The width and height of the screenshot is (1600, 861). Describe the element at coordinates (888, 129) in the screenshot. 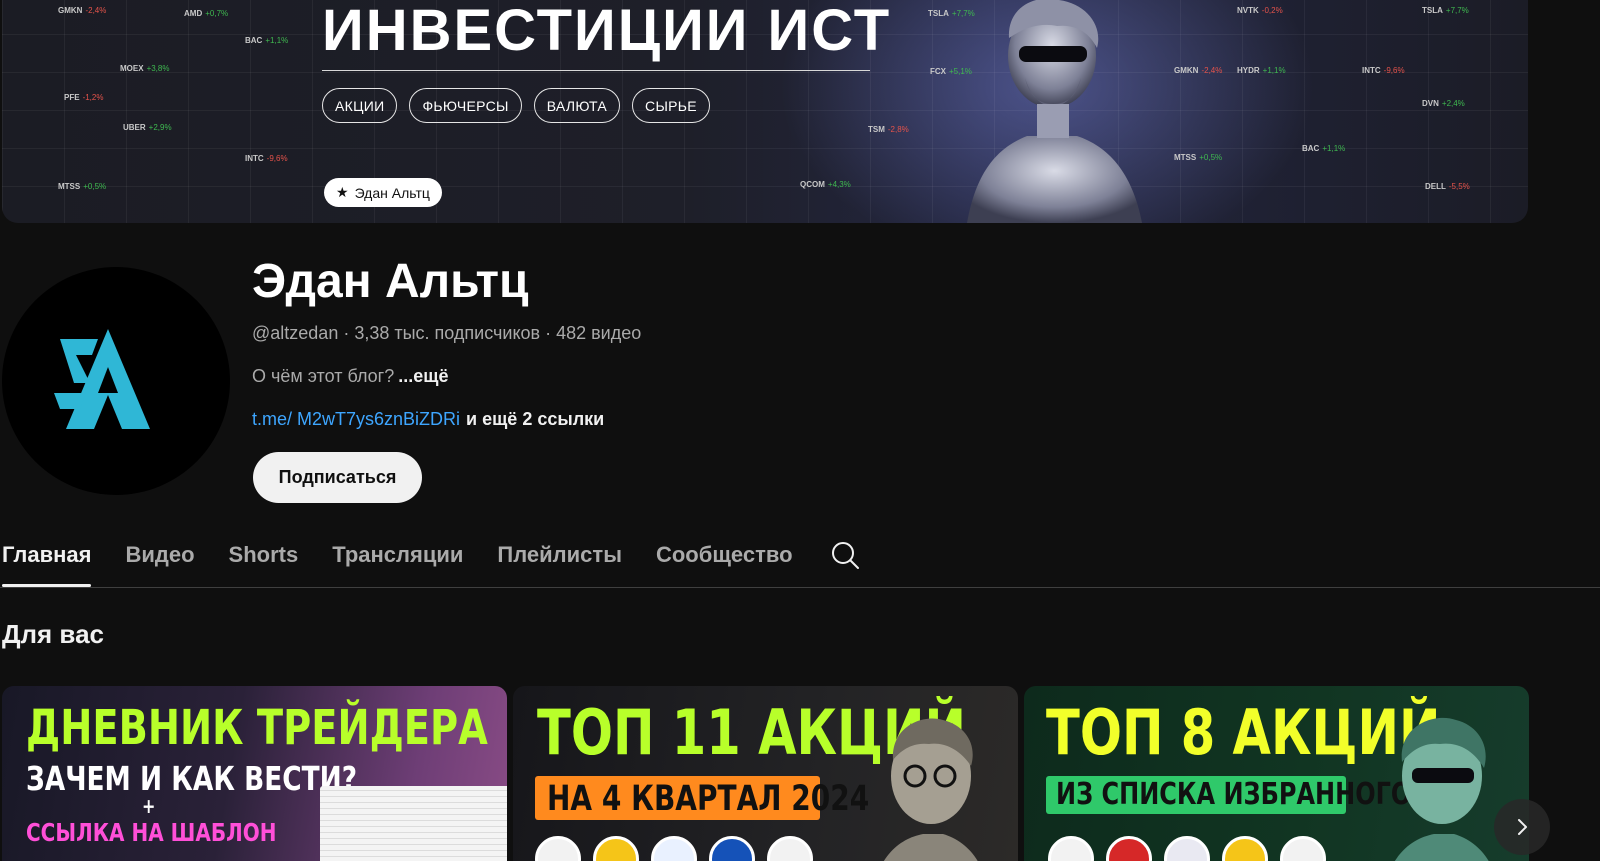

I see `banner-ticker: TSM -2,8%` at that location.